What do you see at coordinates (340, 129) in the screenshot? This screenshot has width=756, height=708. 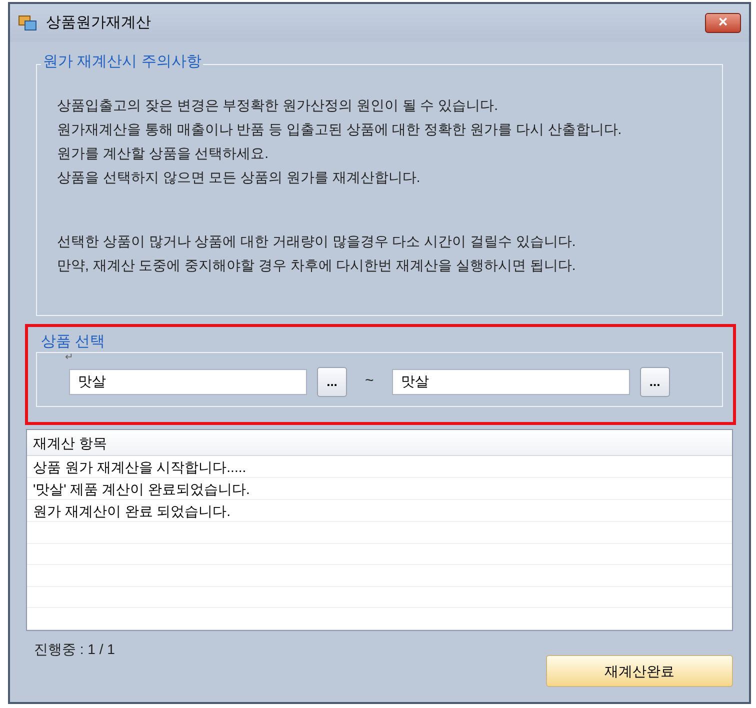 I see `notice-line: 원가재계산을 통해 매출이나 반품 등 입출고된 상품에 대한 정확한 원가를 다시 산출합니다.` at bounding box center [340, 129].